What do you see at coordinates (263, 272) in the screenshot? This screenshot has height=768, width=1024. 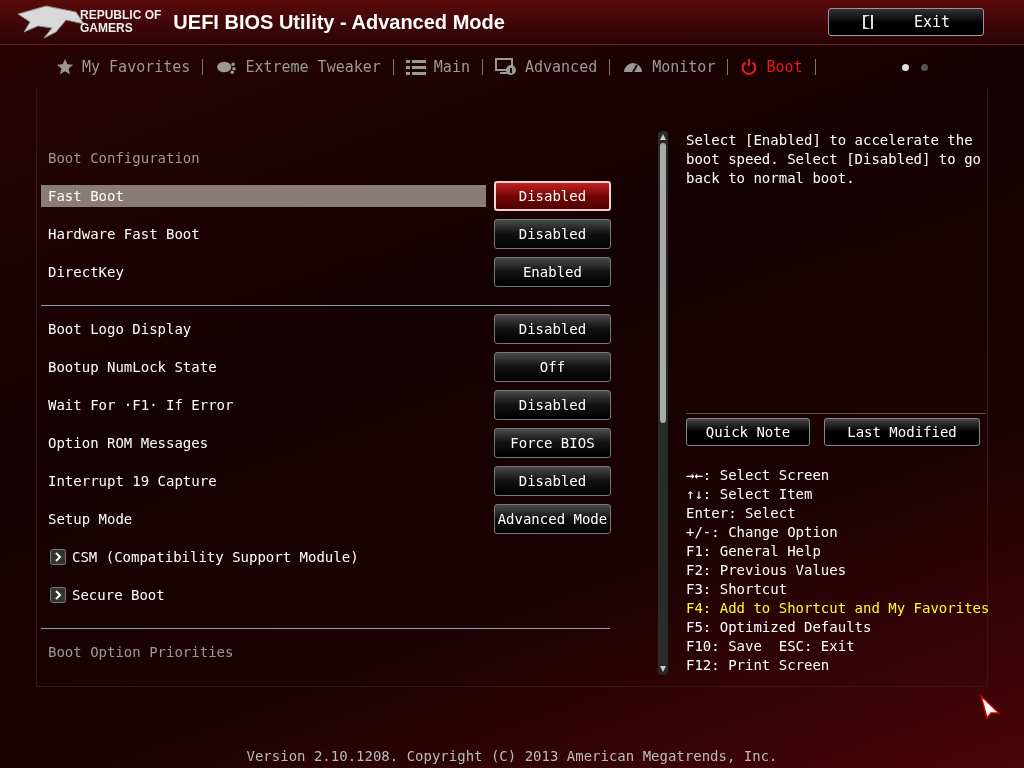 I see `setting-label: DirectKey` at bounding box center [263, 272].